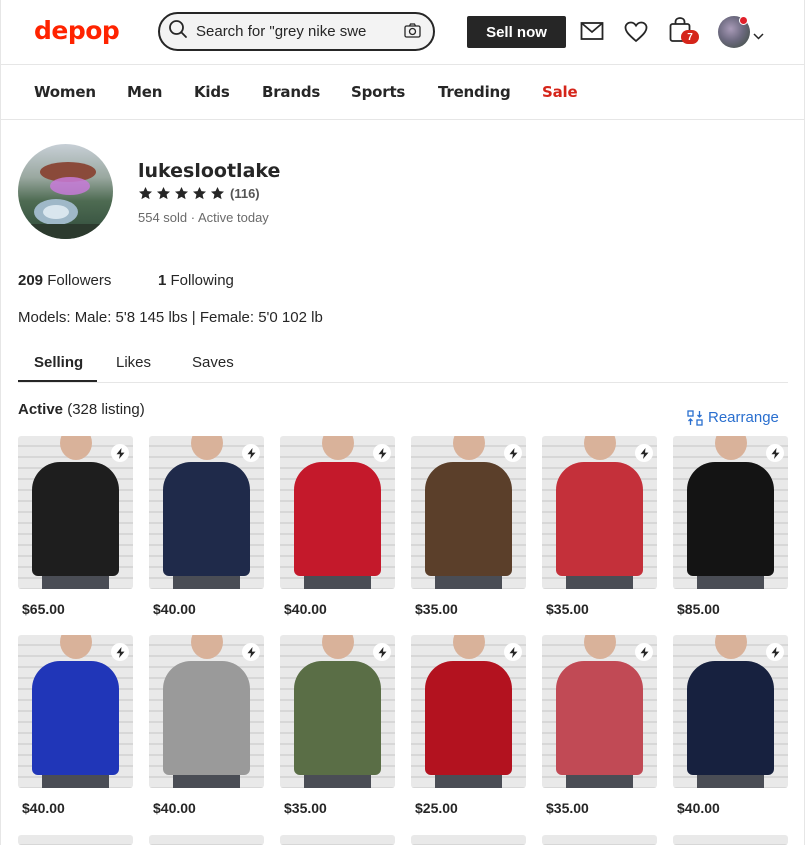 The image size is (805, 845). Describe the element at coordinates (178, 31) in the screenshot. I see `search-icon` at that location.